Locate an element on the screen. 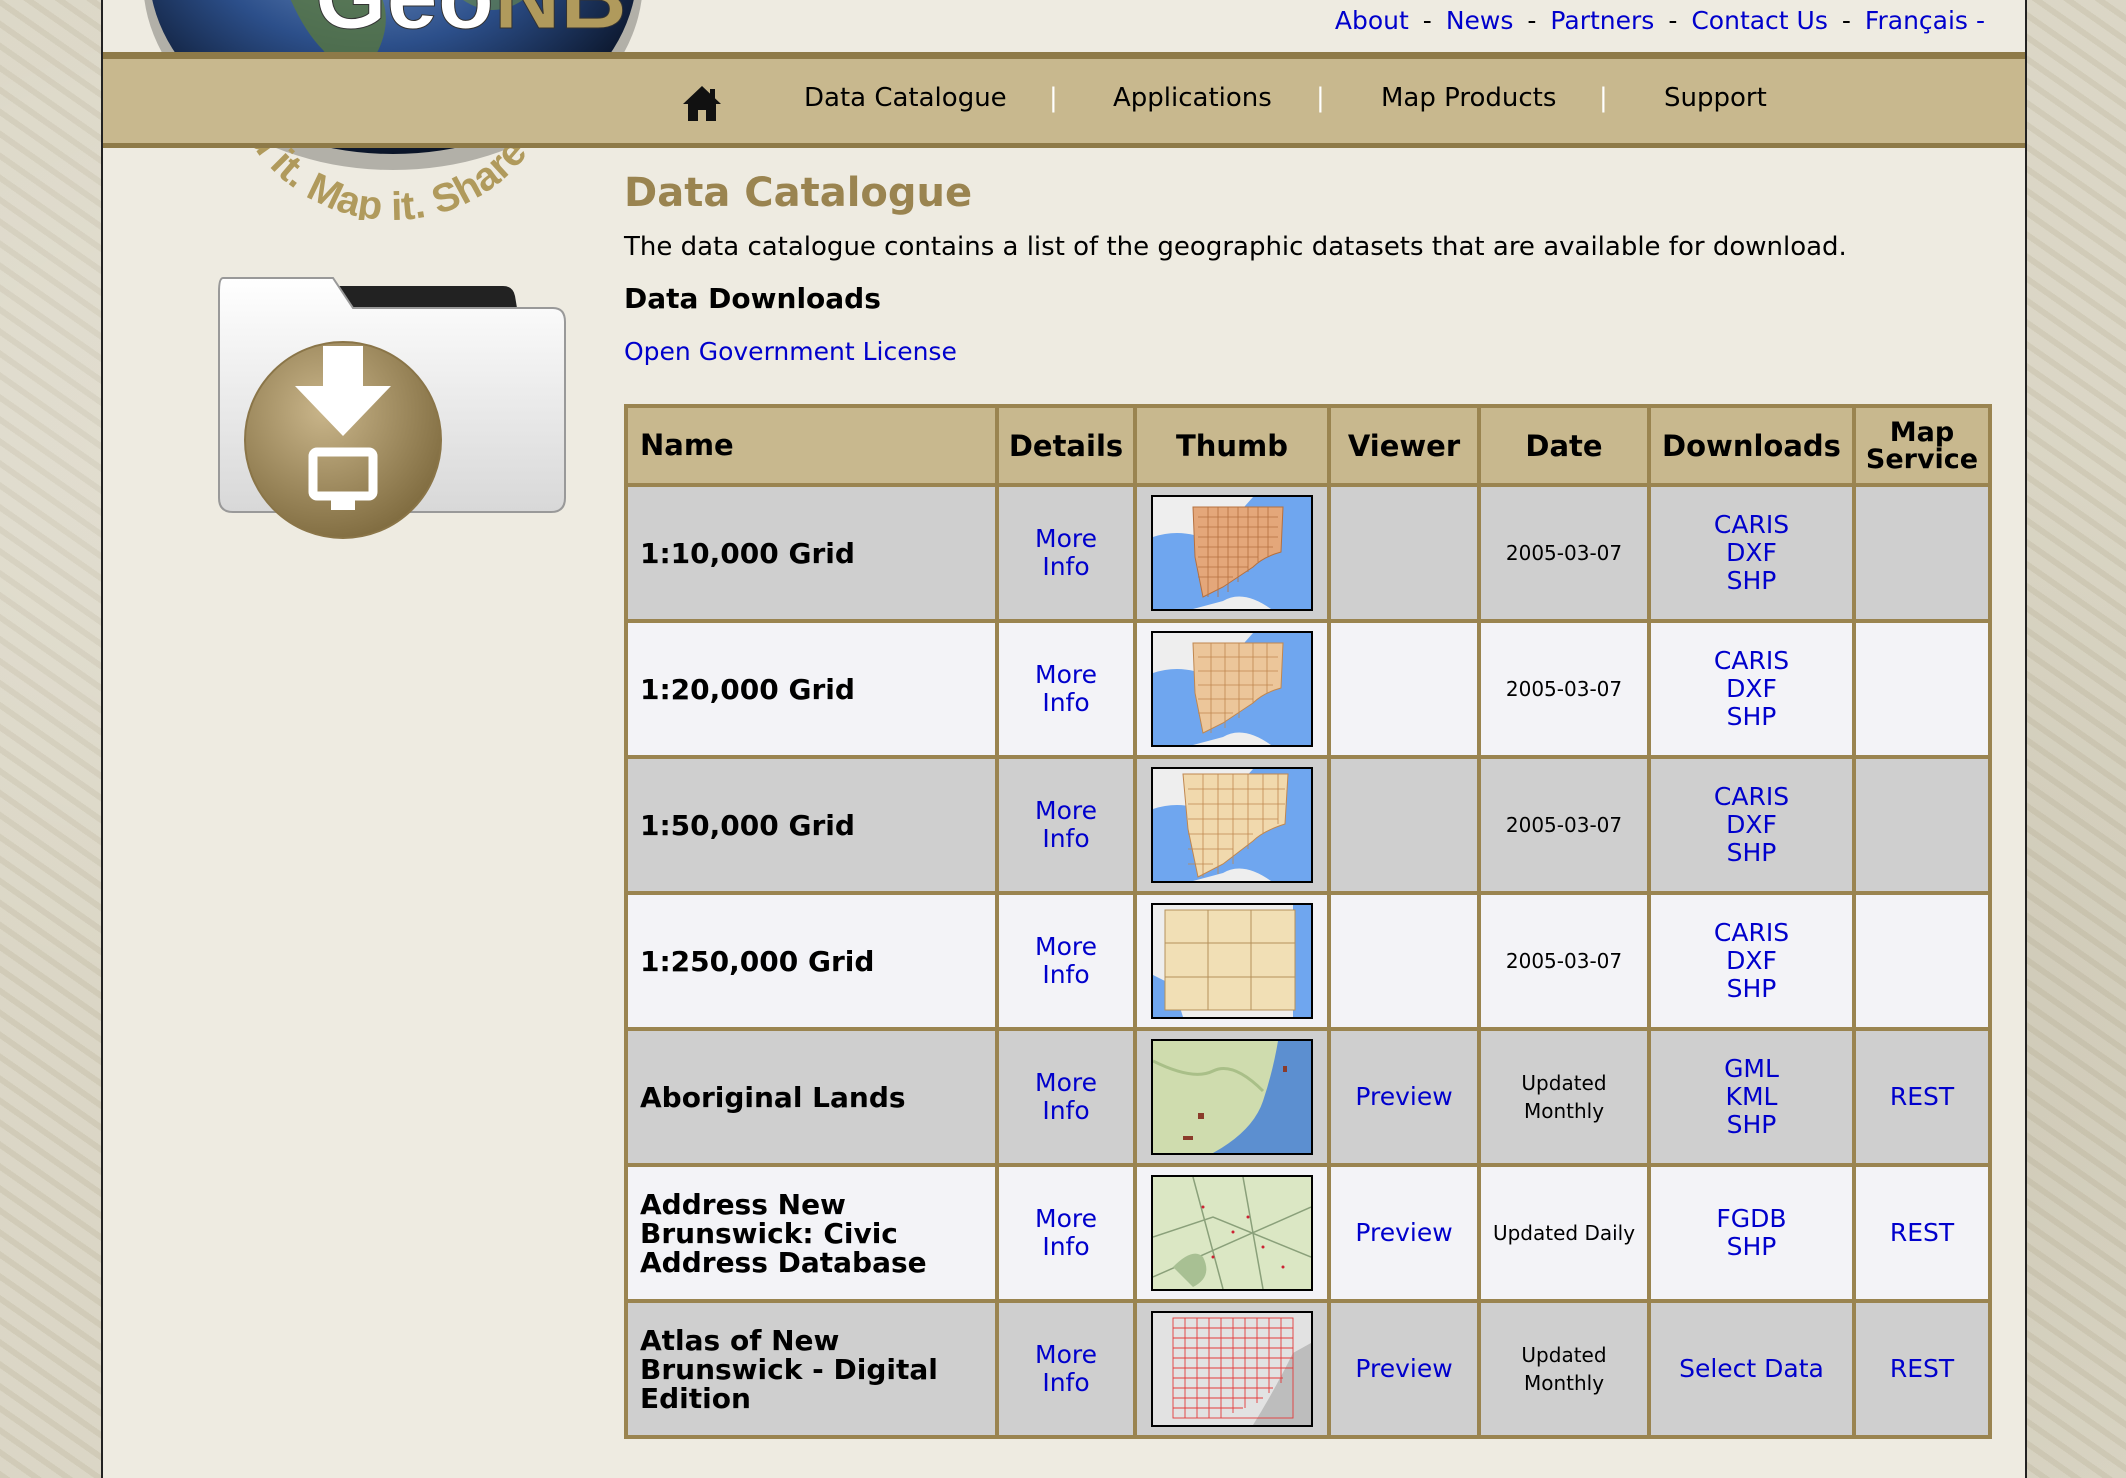 Image resolution: width=2126 pixels, height=1478 pixels. header-downloads: Downloads is located at coordinates (1751, 445).